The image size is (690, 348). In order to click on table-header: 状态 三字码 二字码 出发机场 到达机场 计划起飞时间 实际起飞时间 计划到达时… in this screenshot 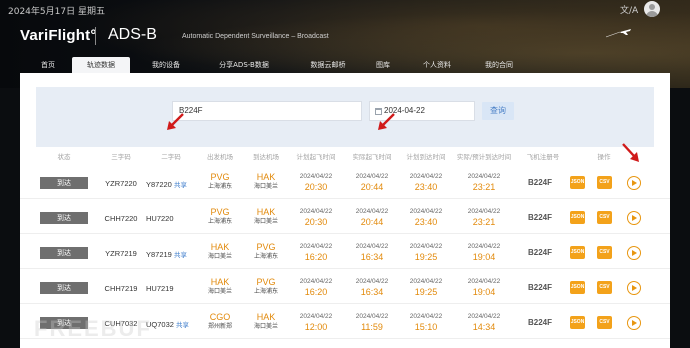, I will do `click(345, 158)`.